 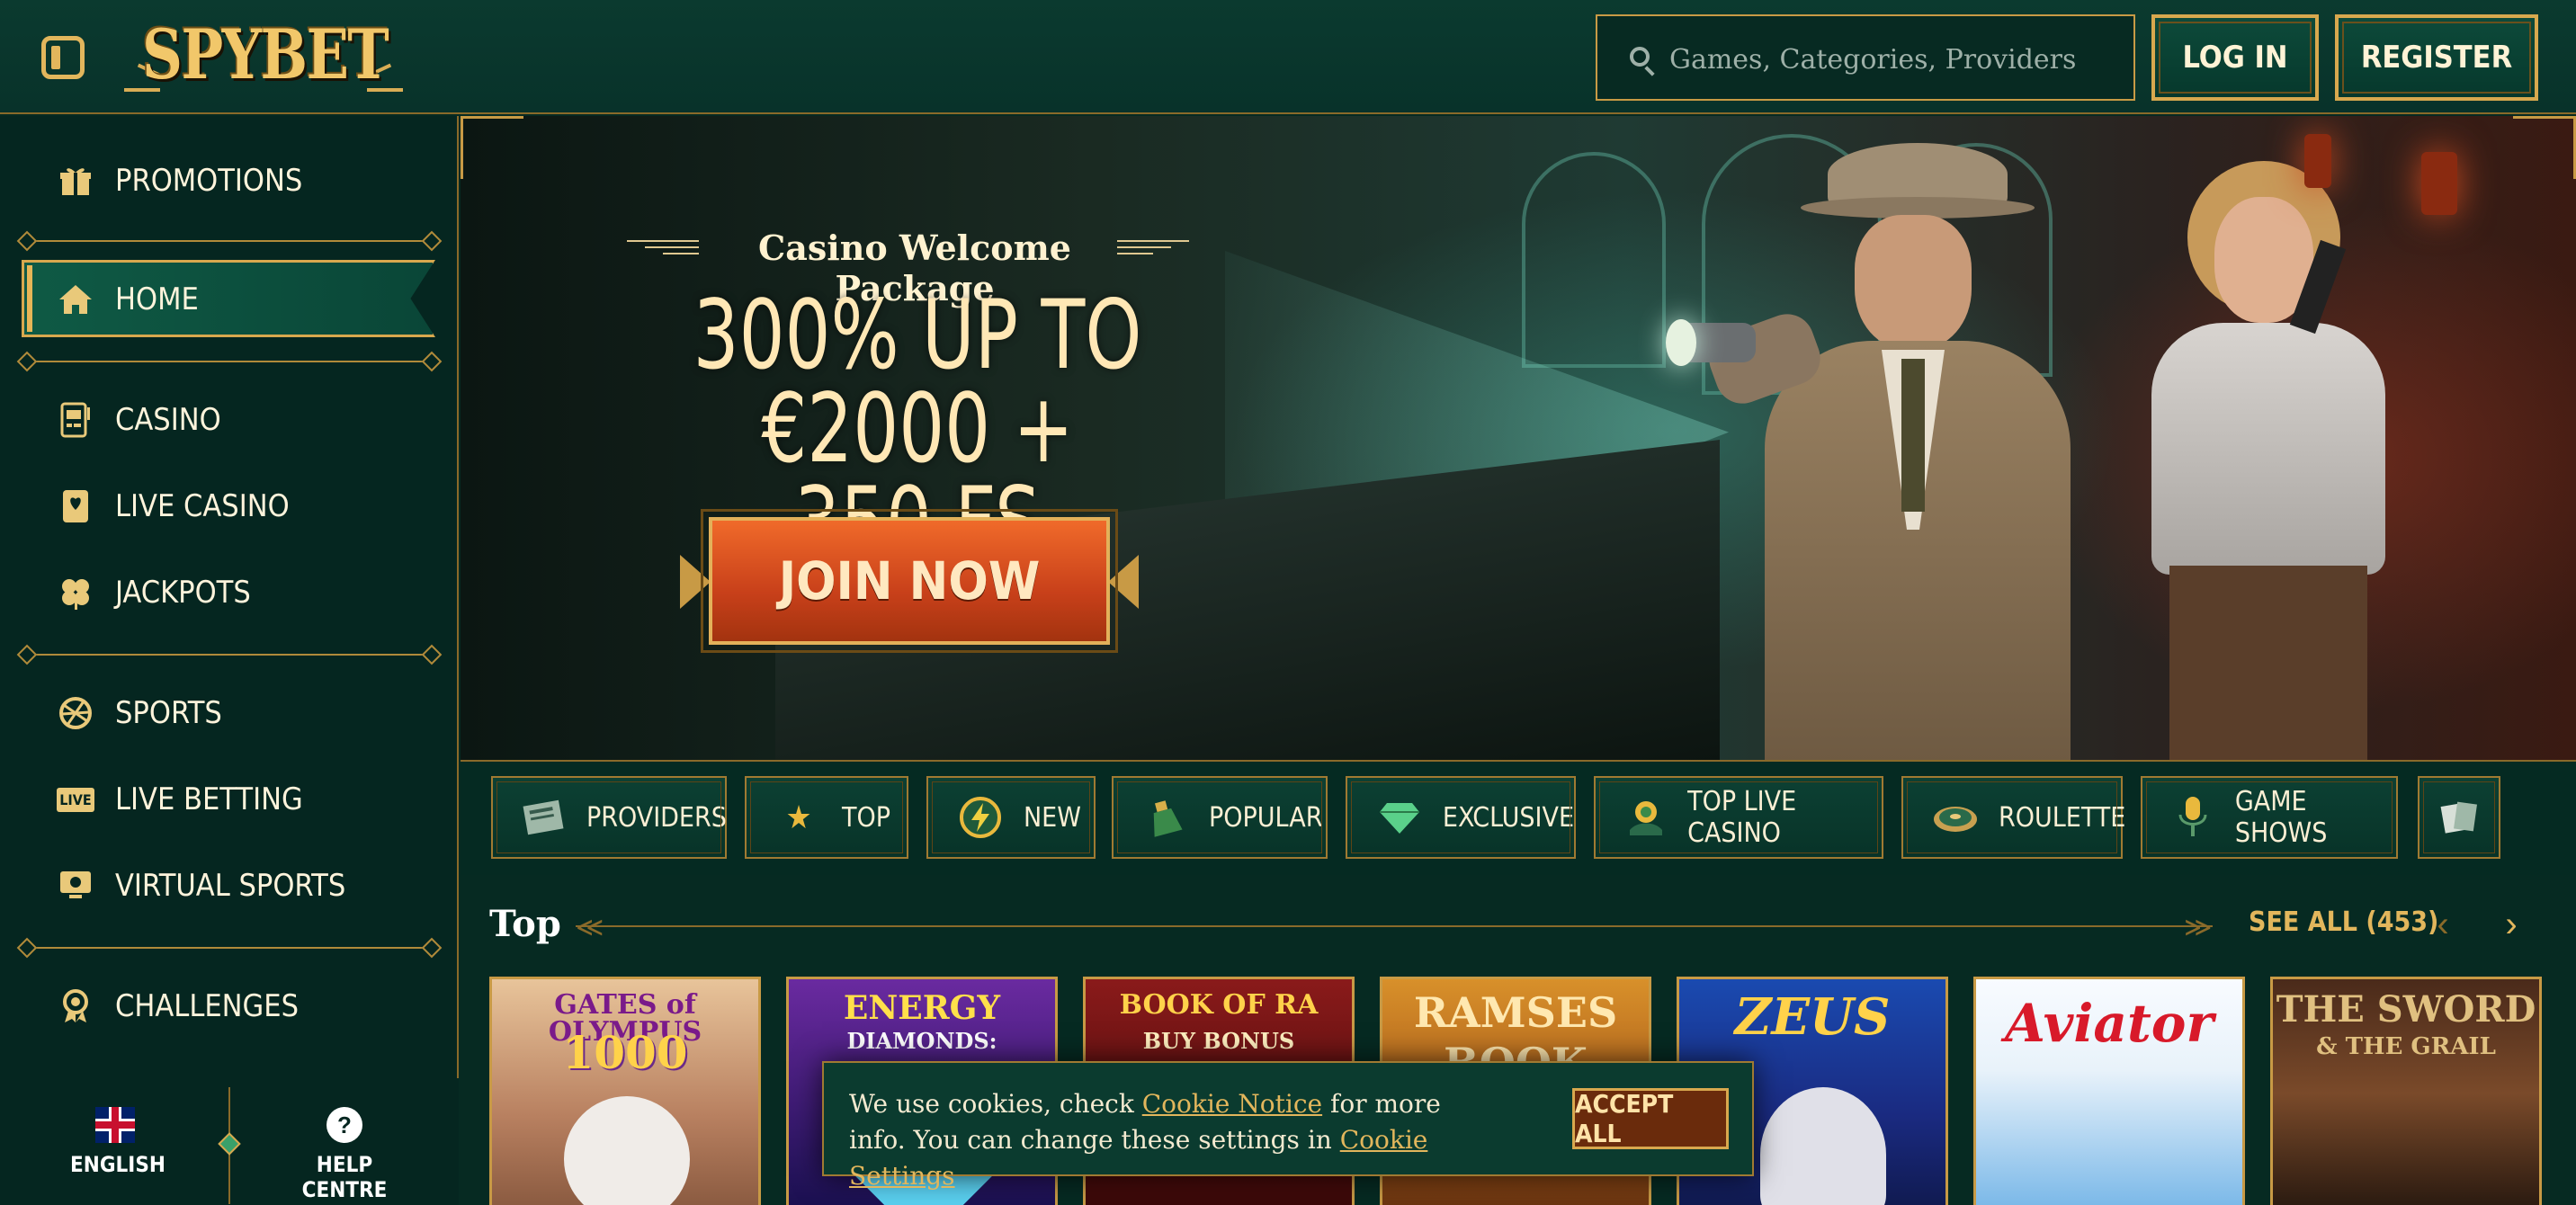 What do you see at coordinates (2269, 817) in the screenshot?
I see `category-game-shows: GAME SHOWS` at bounding box center [2269, 817].